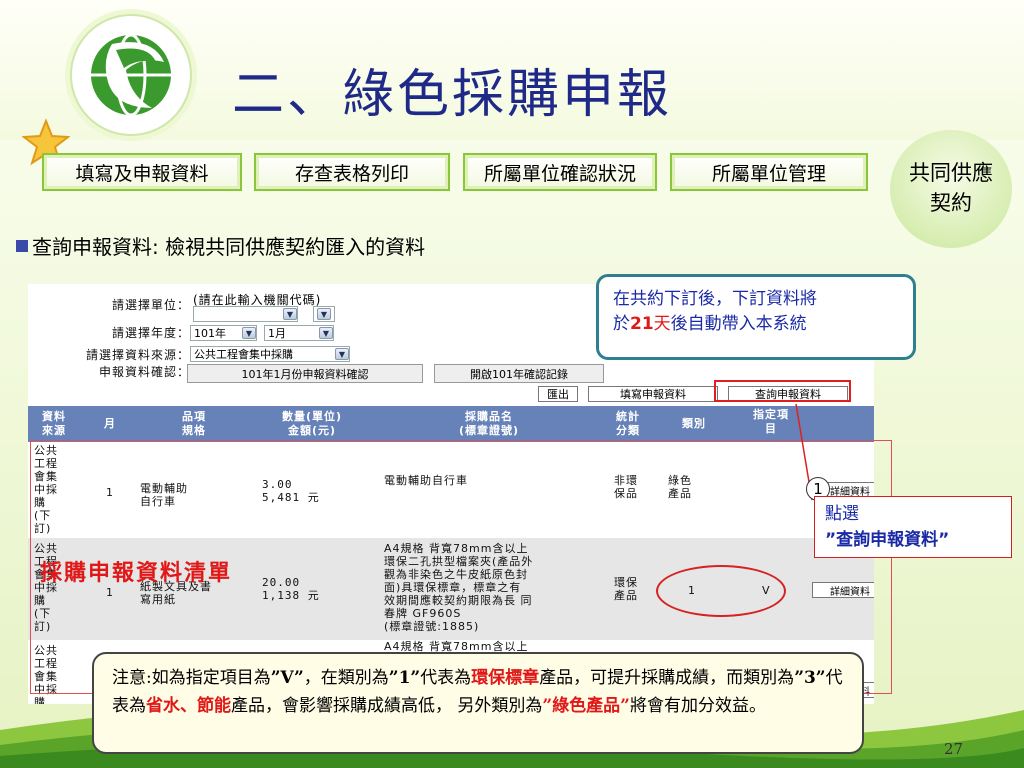 Image resolution: width=1024 pixels, height=768 pixels. I want to click on note-eco-label: 環保標章, so click(505, 678).